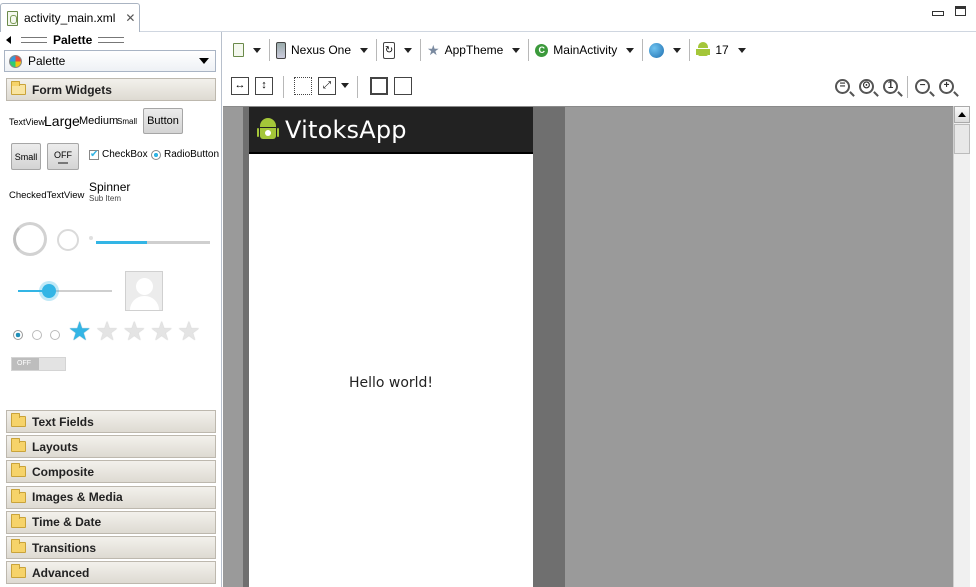 The height and width of the screenshot is (587, 976). I want to click on palette-select-value: Palette, so click(47, 61).